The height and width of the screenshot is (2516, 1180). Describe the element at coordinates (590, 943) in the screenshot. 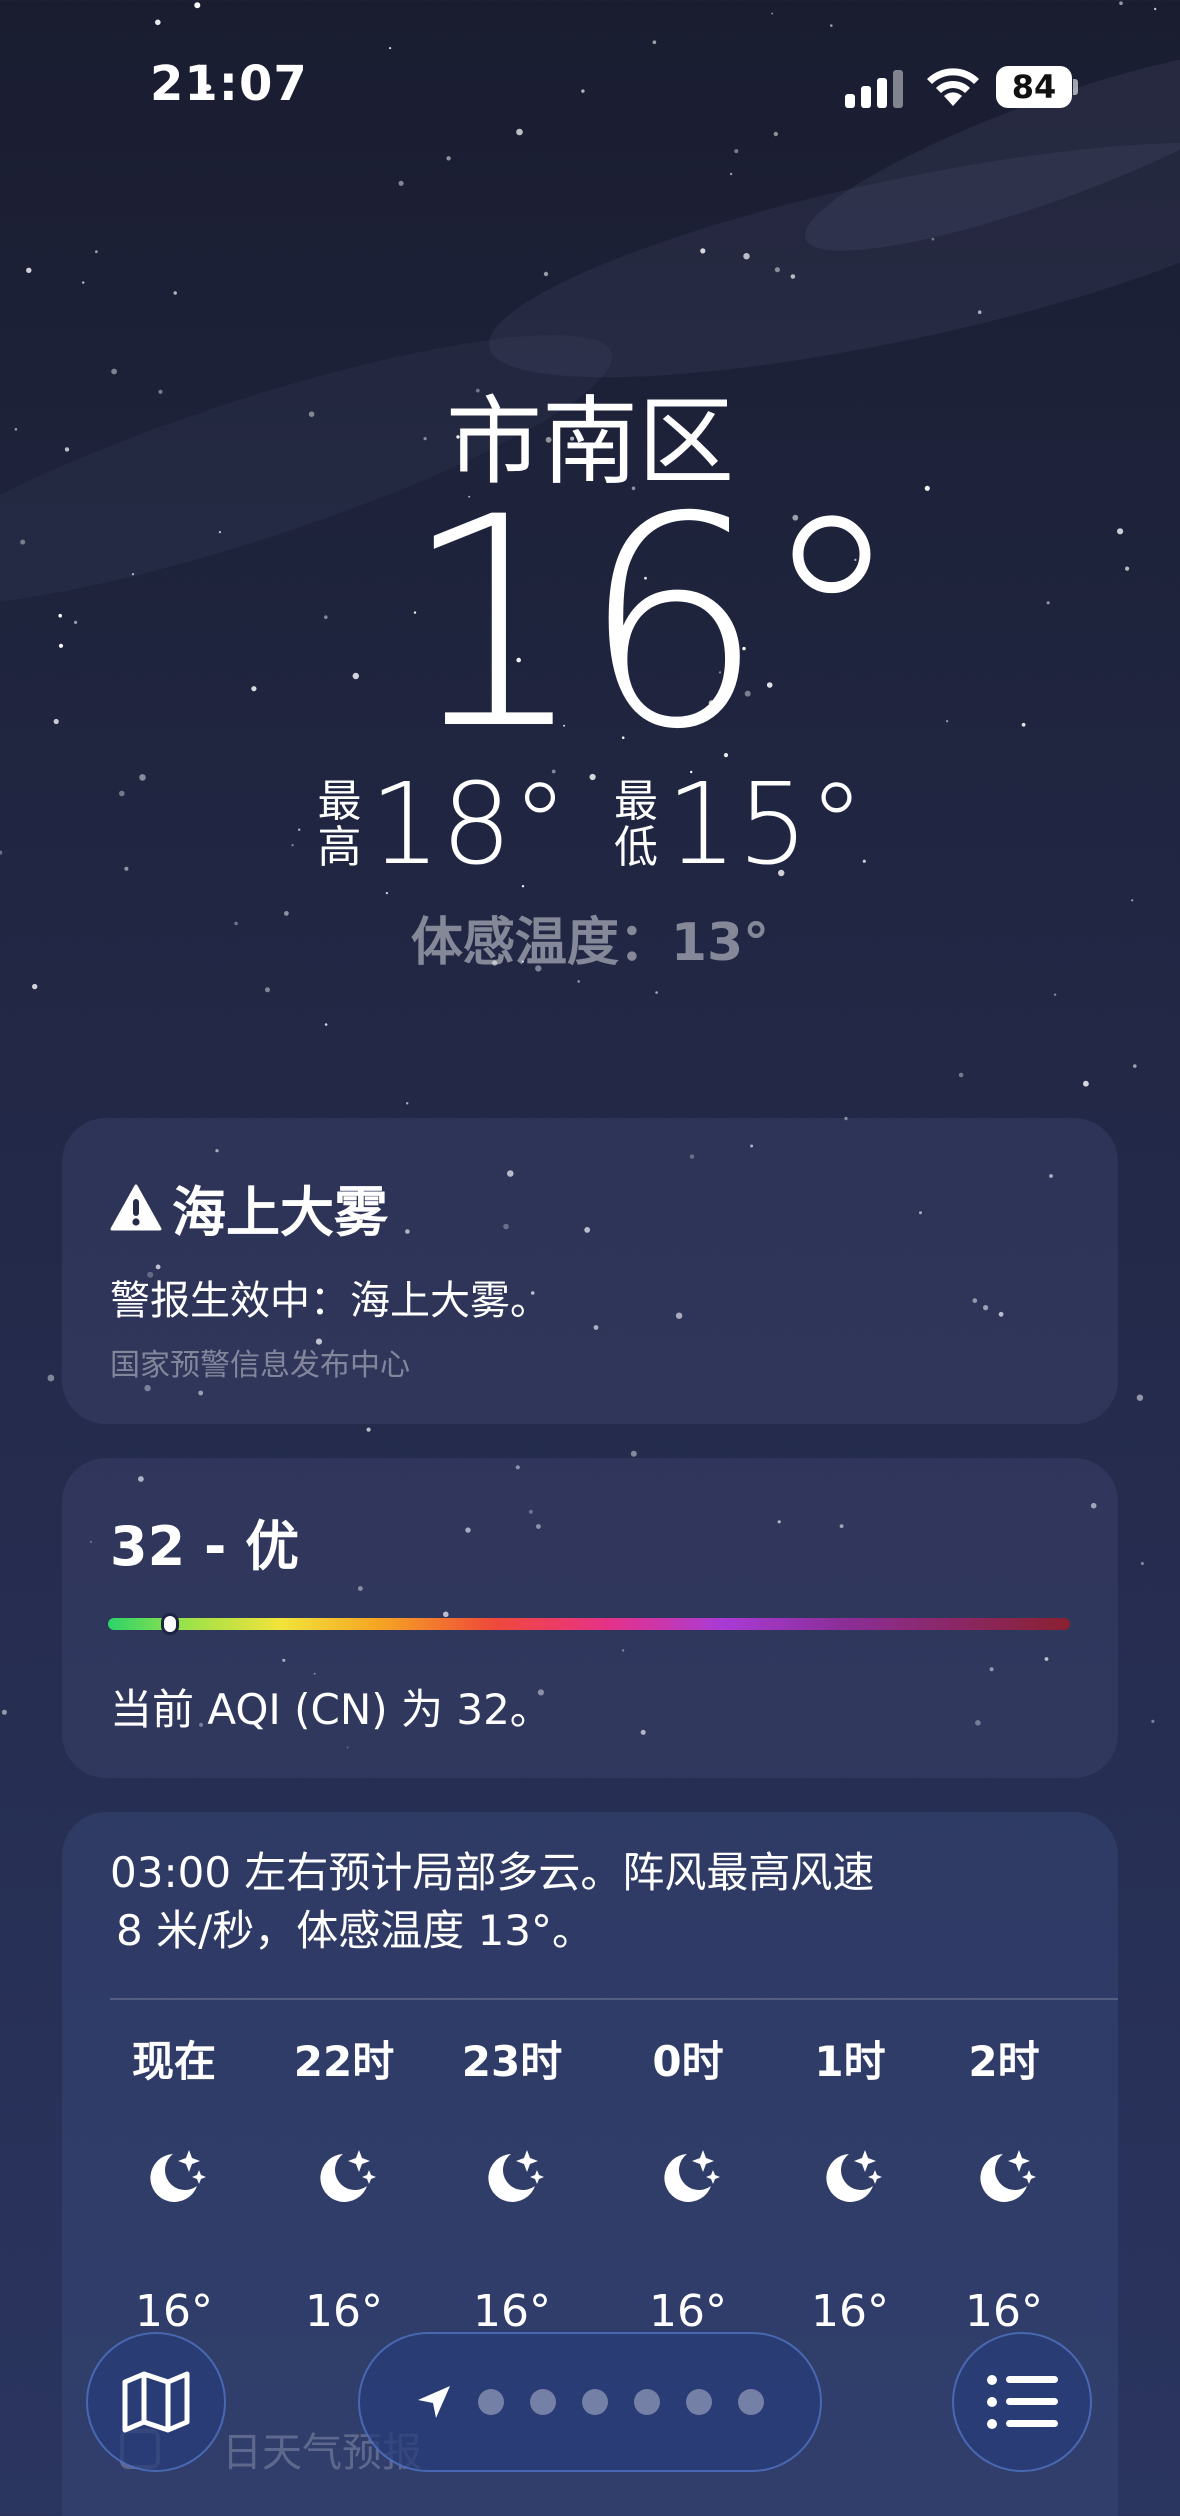

I see `feels-like-temperature: 体感温度：13°` at that location.